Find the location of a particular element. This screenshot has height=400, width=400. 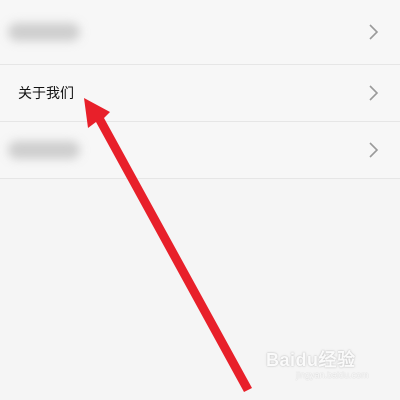

watermark-brand: Baidu经验 is located at coordinates (311, 360).